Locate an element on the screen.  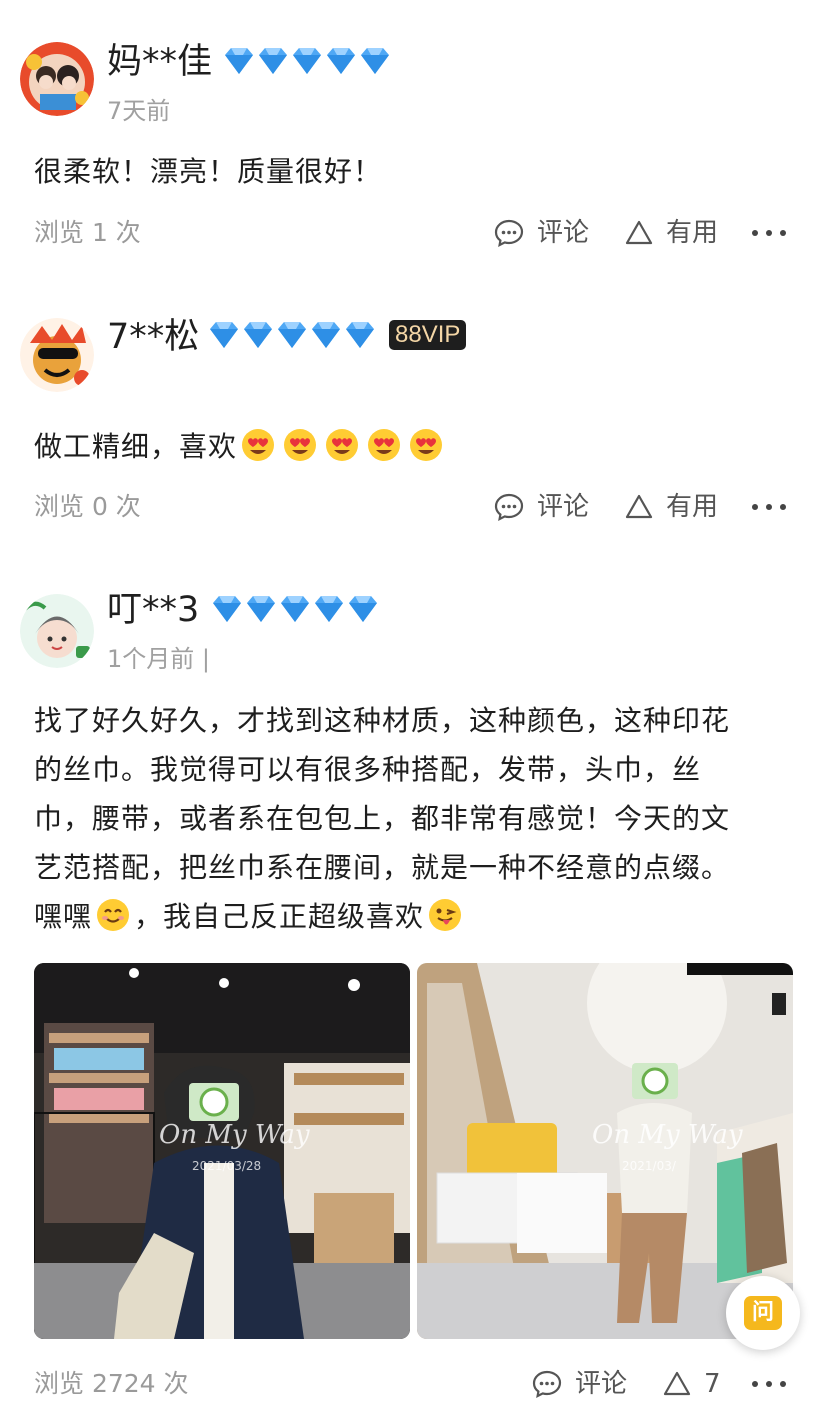
ask-label: 问 is located at coordinates (763, 1313).